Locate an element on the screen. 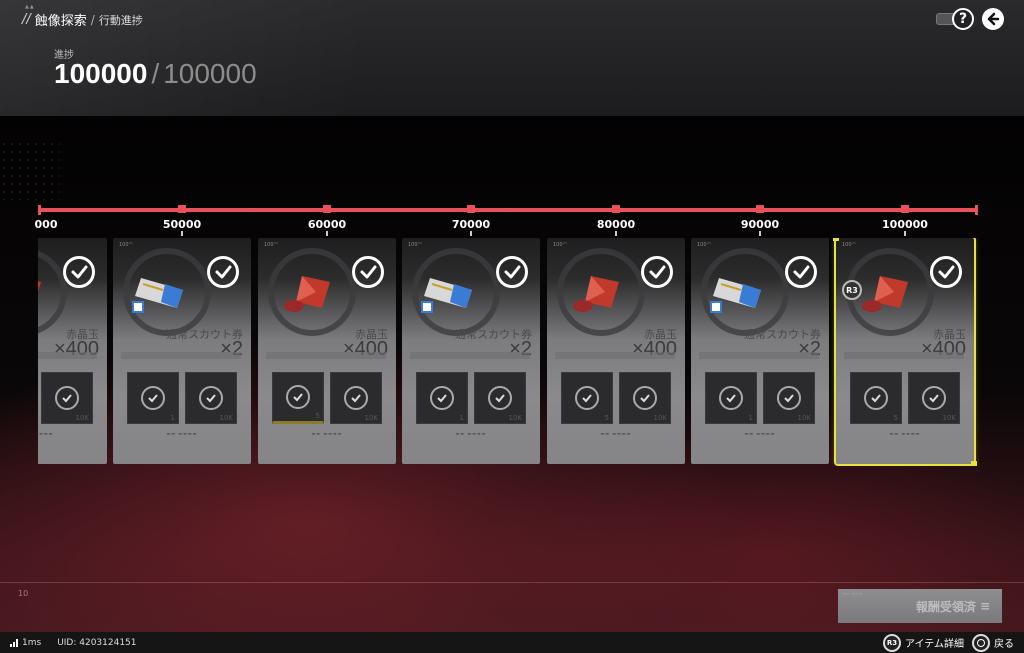 The width and height of the screenshot is (1024, 653). progress-label: 進捗 is located at coordinates (64, 55).